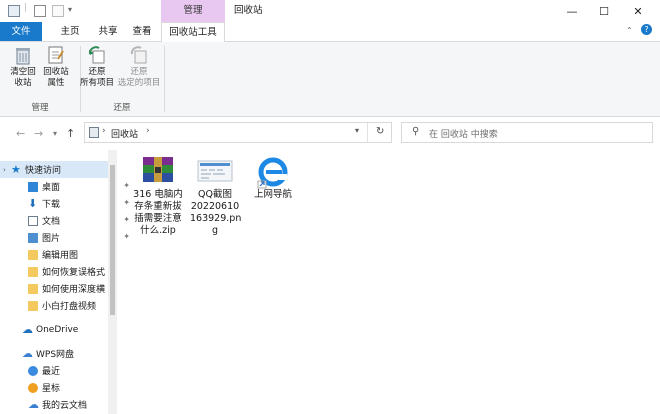 The image size is (660, 414). Describe the element at coordinates (16, 169) in the screenshot. I see `star-icon: ★` at that location.